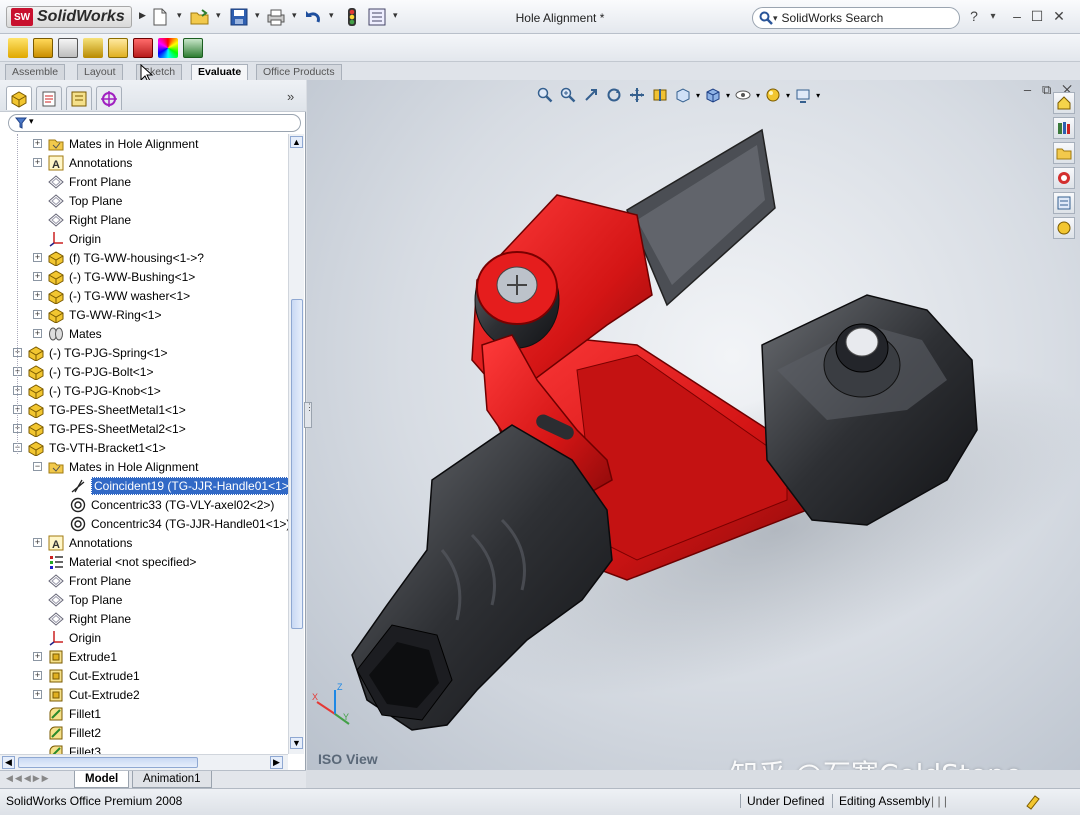  I want to click on tree-item: + Mates in Hole Alignment, so click(115, 143).